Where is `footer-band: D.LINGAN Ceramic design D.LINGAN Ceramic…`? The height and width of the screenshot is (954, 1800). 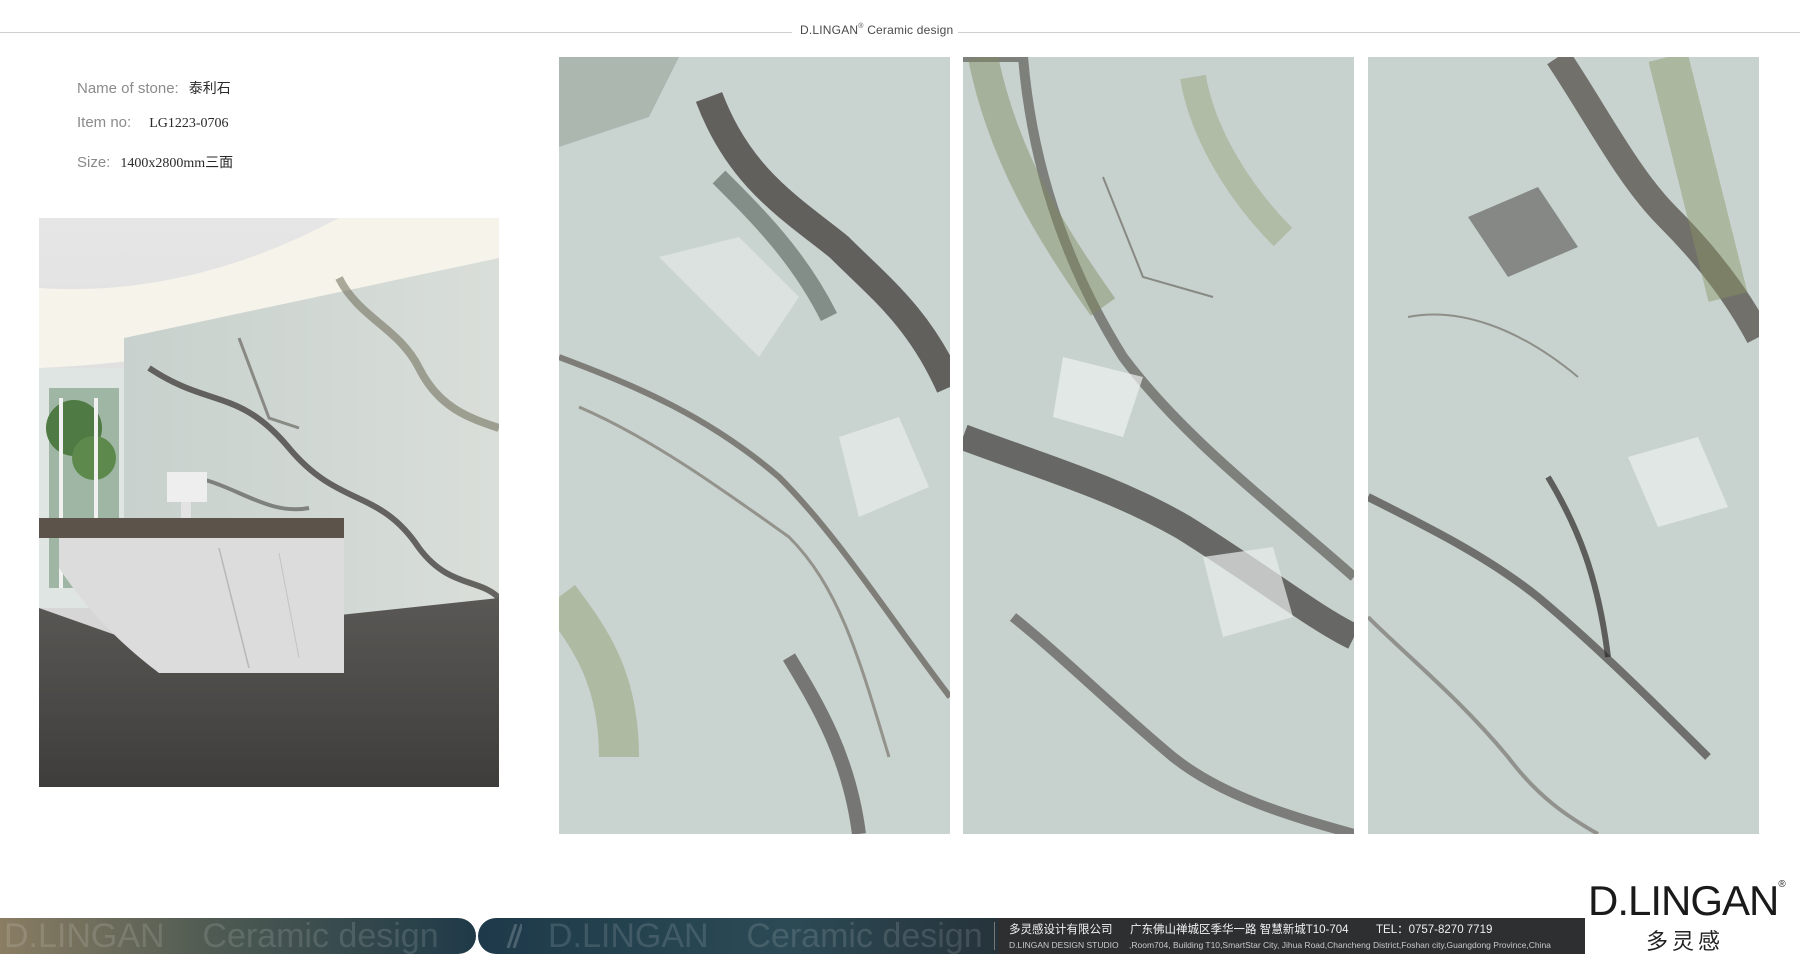 footer-band: D.LINGAN Ceramic design D.LINGAN Ceramic… is located at coordinates (792, 936).